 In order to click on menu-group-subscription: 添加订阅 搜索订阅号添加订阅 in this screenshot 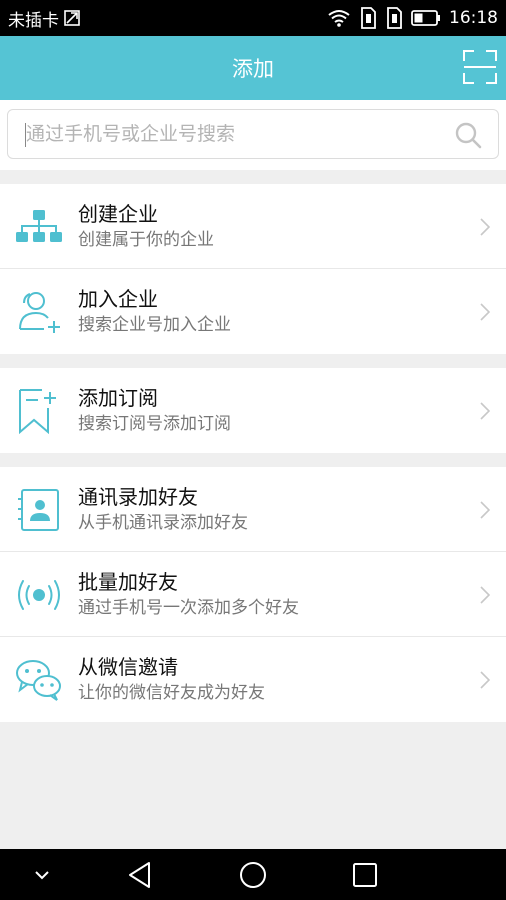, I will do `click(253, 410)`.